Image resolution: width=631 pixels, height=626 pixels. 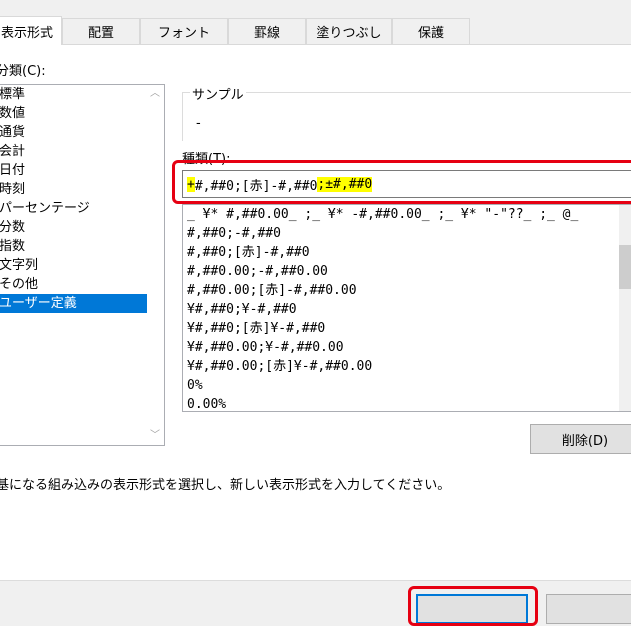 What do you see at coordinates (580, 439) in the screenshot?
I see `delete-button: 削除(D)` at bounding box center [580, 439].